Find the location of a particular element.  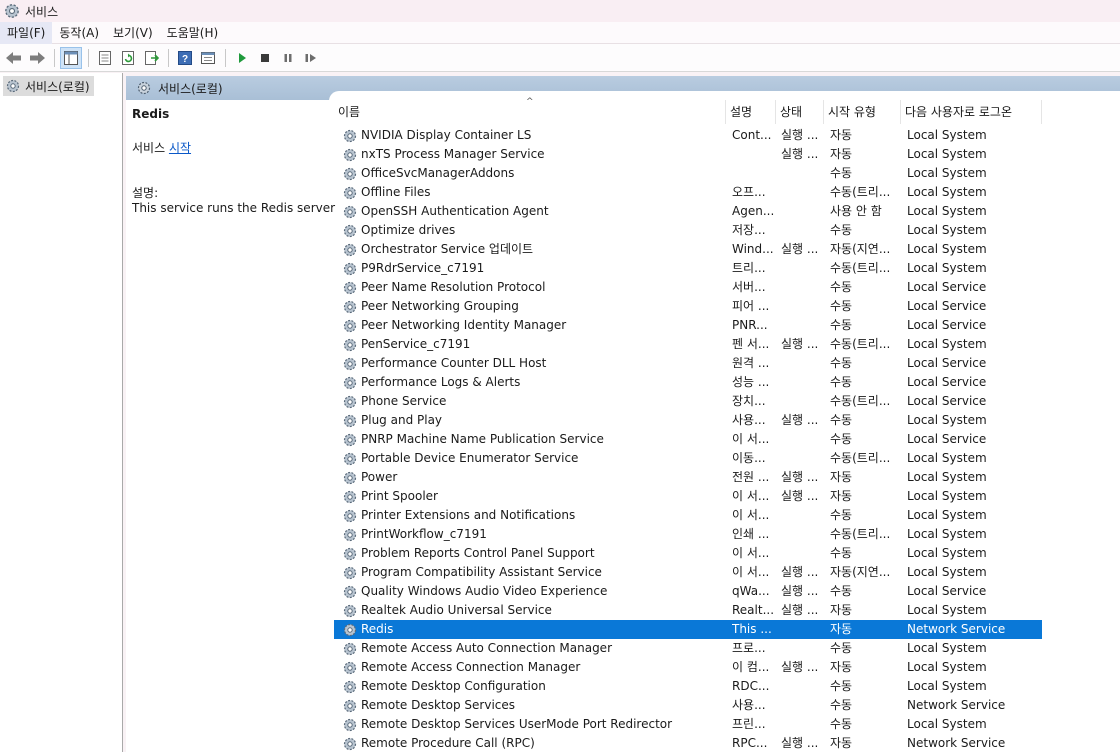

service-row: OfficeSvcManagerAddons 수동 Local System is located at coordinates (688, 173).